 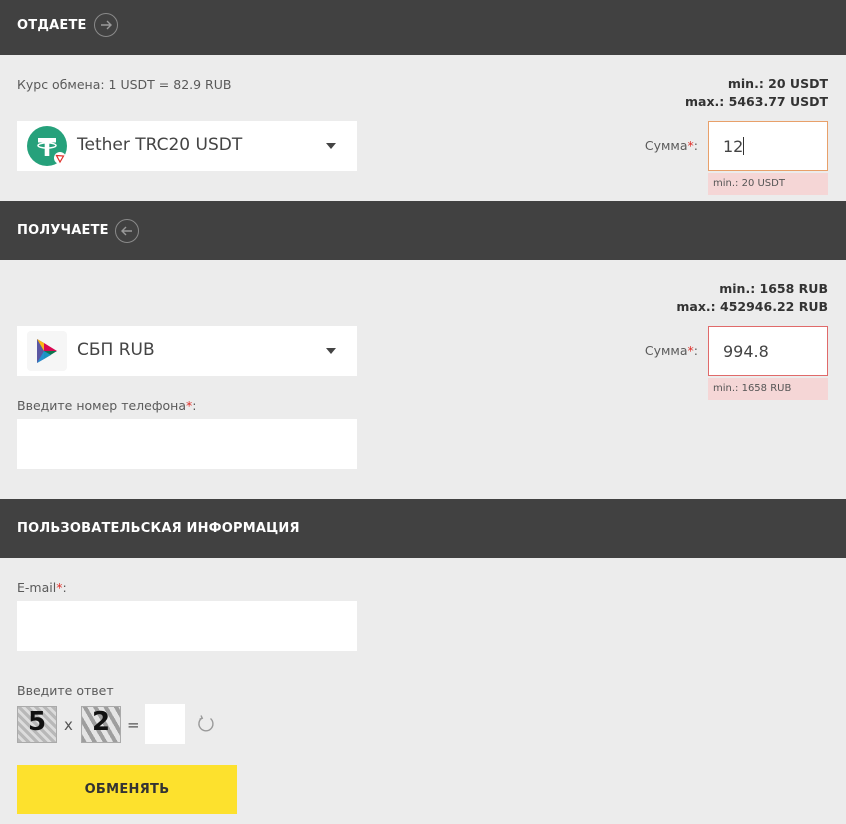 I want to click on email-label: E-mail*:, so click(x=42, y=587).